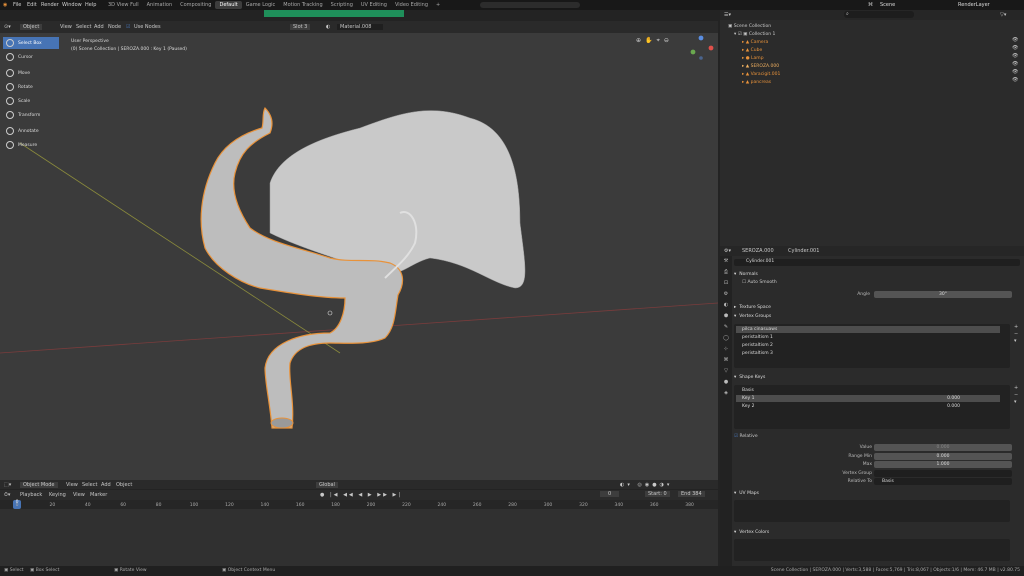 The width and height of the screenshot is (1024, 576). What do you see at coordinates (31, 57) in the screenshot?
I see `tool-cursor: Cursor` at bounding box center [31, 57].